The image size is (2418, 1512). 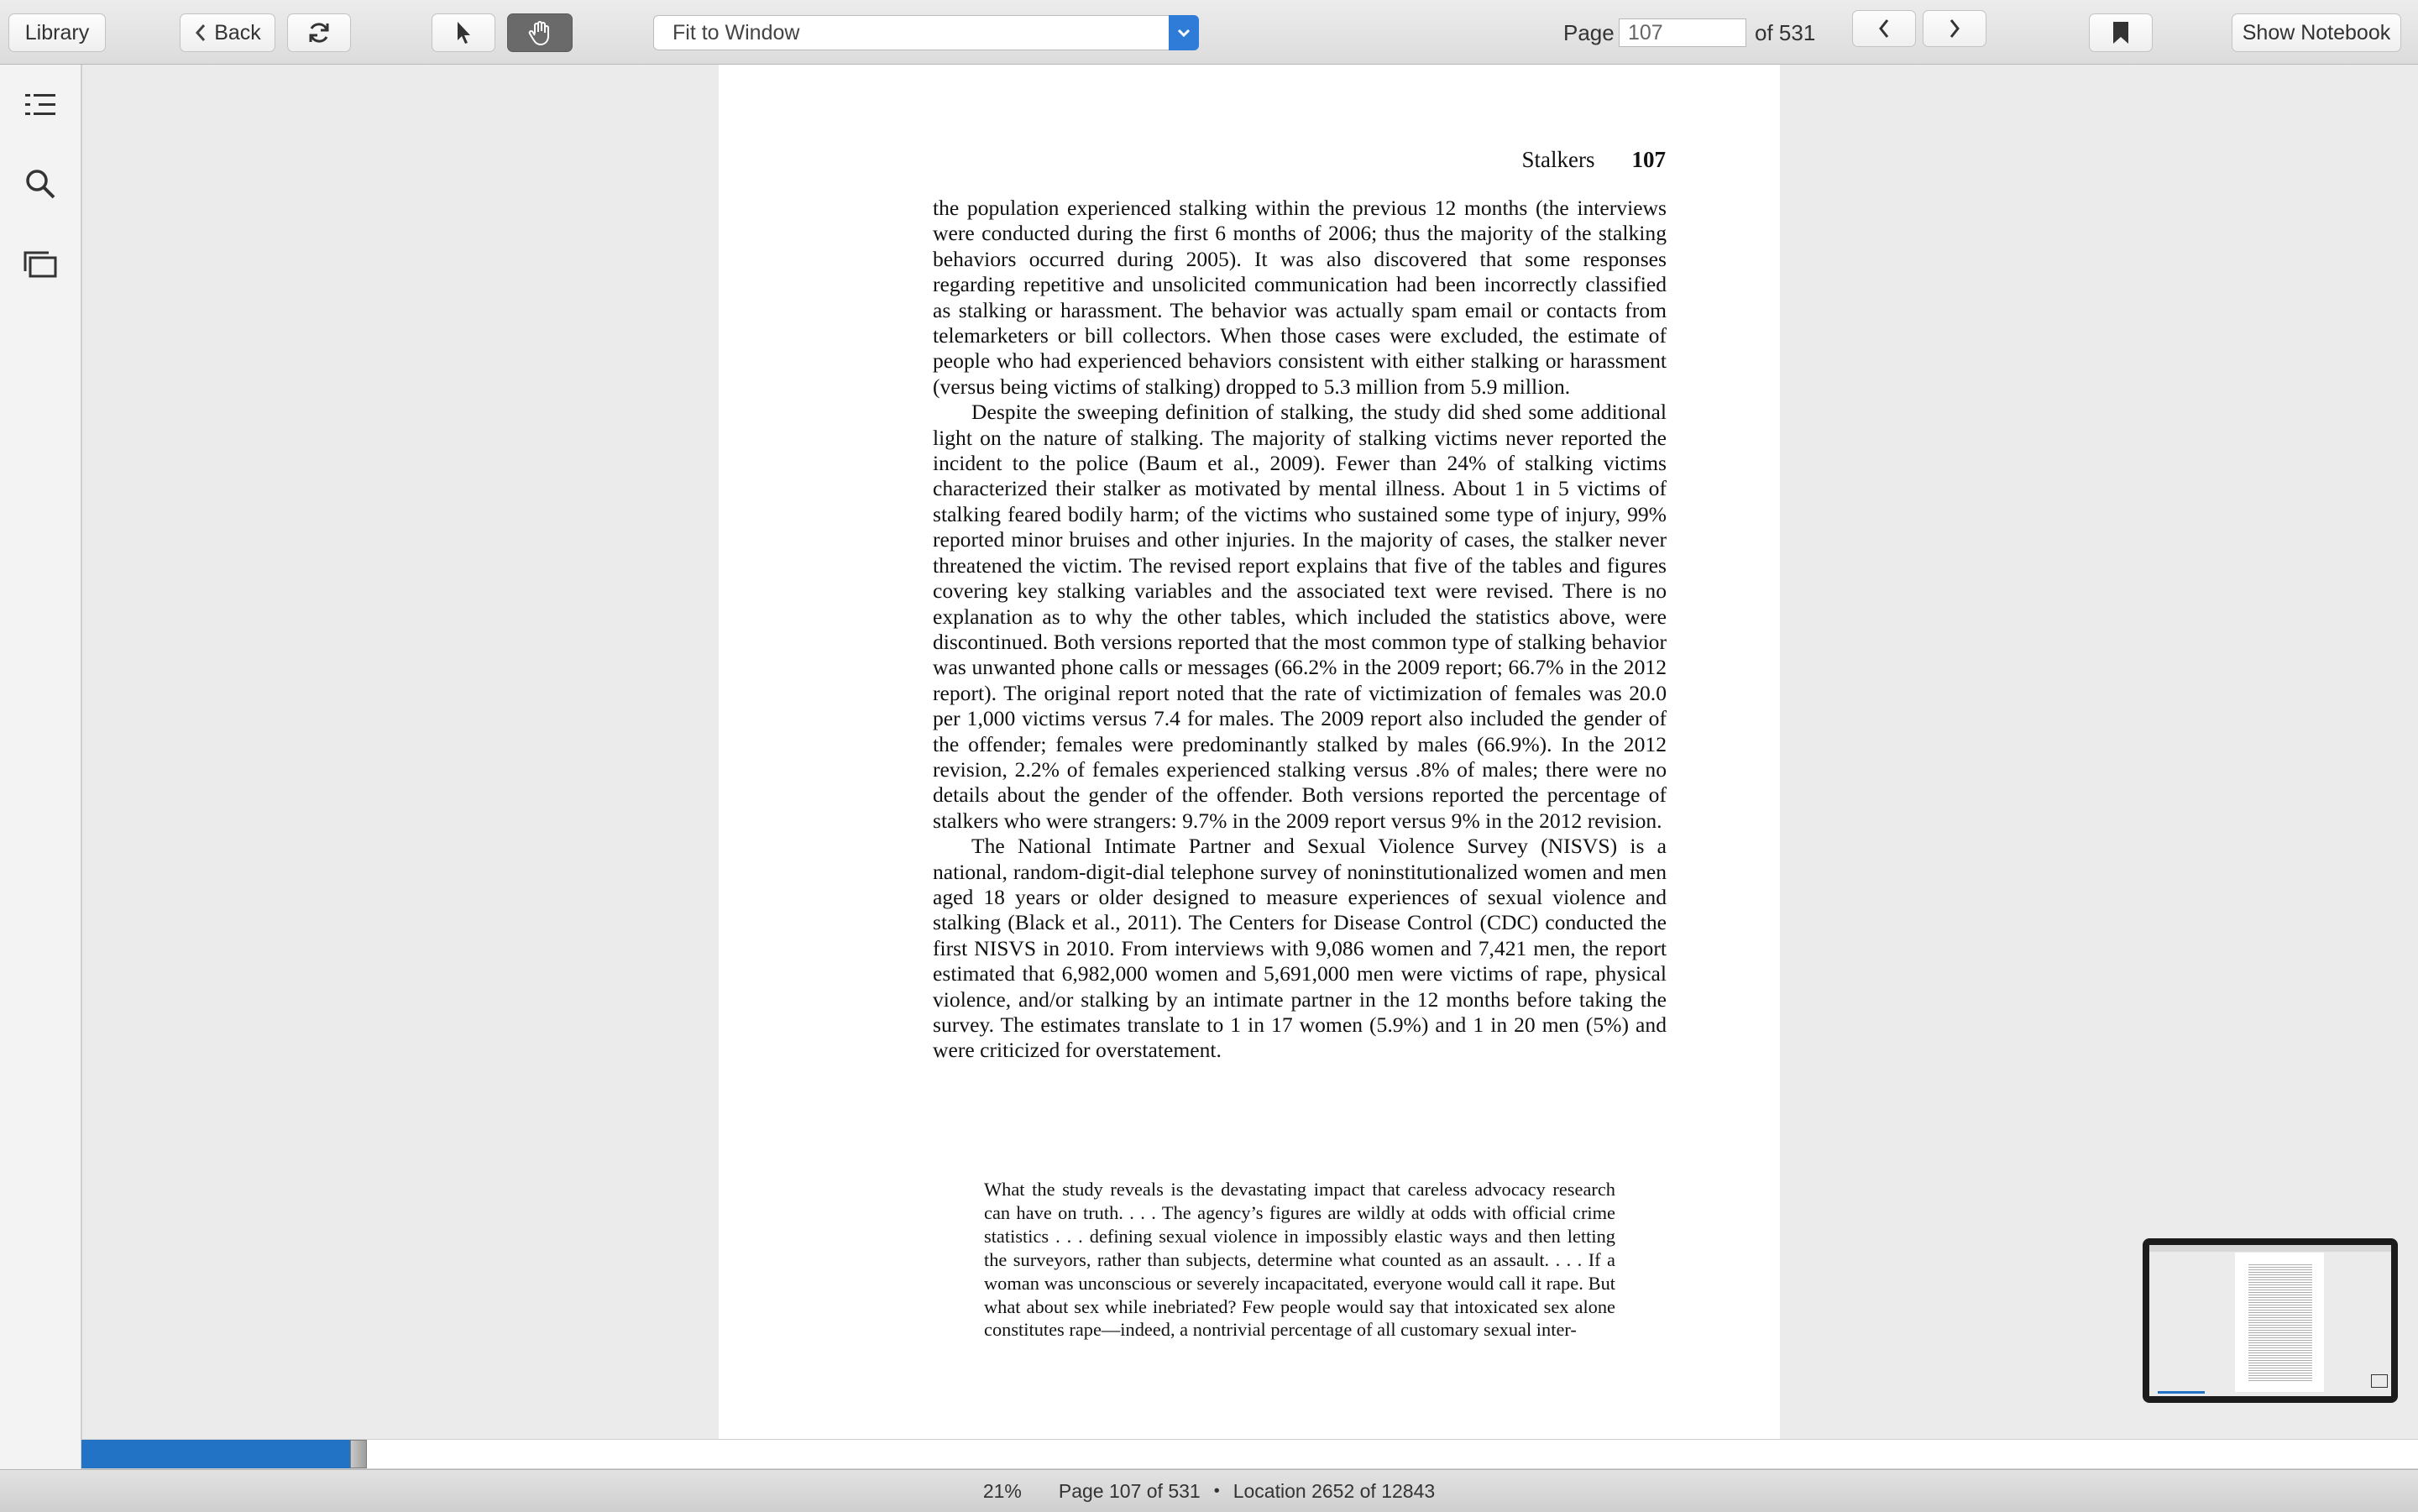 What do you see at coordinates (40, 104) in the screenshot?
I see `table-of-contents-icon` at bounding box center [40, 104].